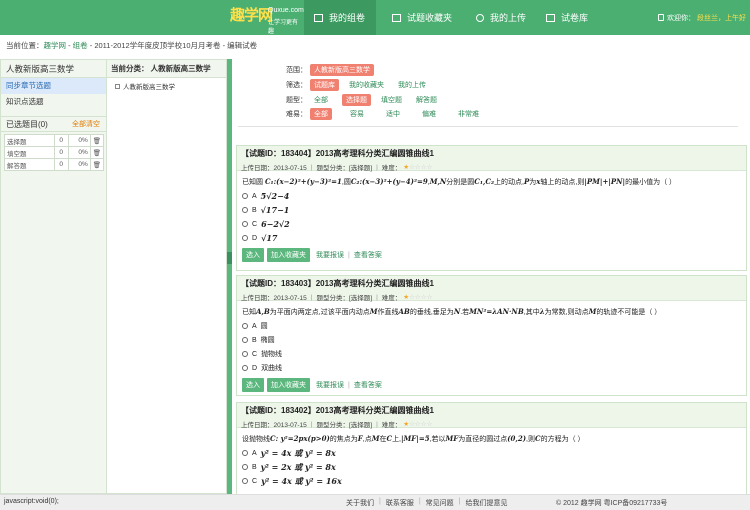  What do you see at coordinates (531, 312) in the screenshot?
I see `stem-text: ,其中` at bounding box center [531, 312].